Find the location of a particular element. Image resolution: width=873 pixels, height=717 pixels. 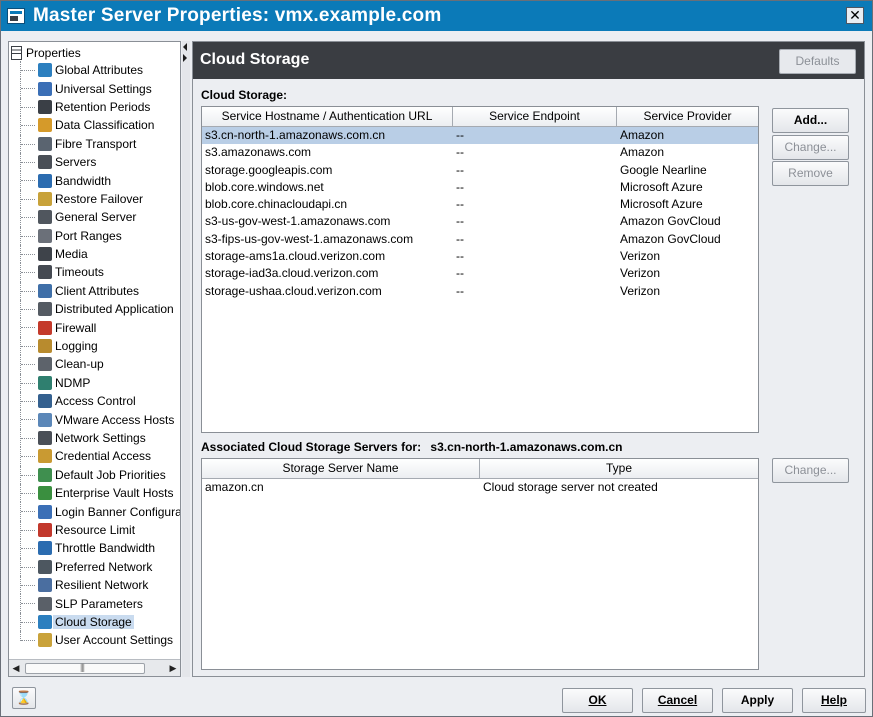

tree-item-bandwidth: Bandwidth is located at coordinates (94, 181).